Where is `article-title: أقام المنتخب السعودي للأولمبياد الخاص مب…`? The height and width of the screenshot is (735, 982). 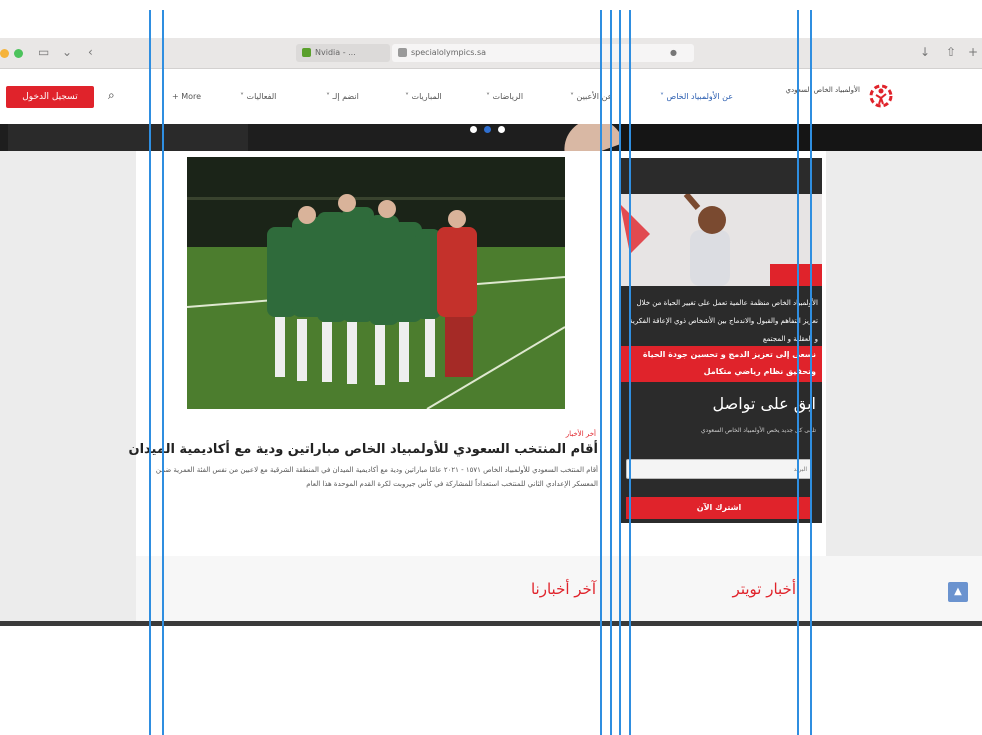 article-title: أقام المنتخب السعودي للأولمبياد الخاص مب… is located at coordinates (363, 449).